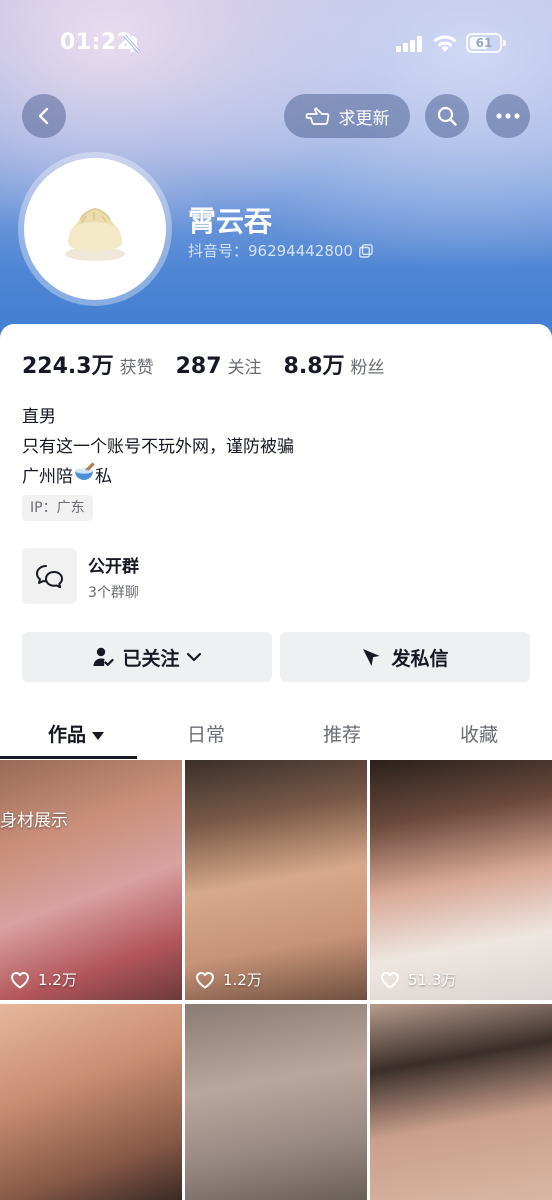 The image size is (552, 1200). Describe the element at coordinates (172, 577) in the screenshot. I see `public-group-entry: 公开群 3个群聊` at that location.